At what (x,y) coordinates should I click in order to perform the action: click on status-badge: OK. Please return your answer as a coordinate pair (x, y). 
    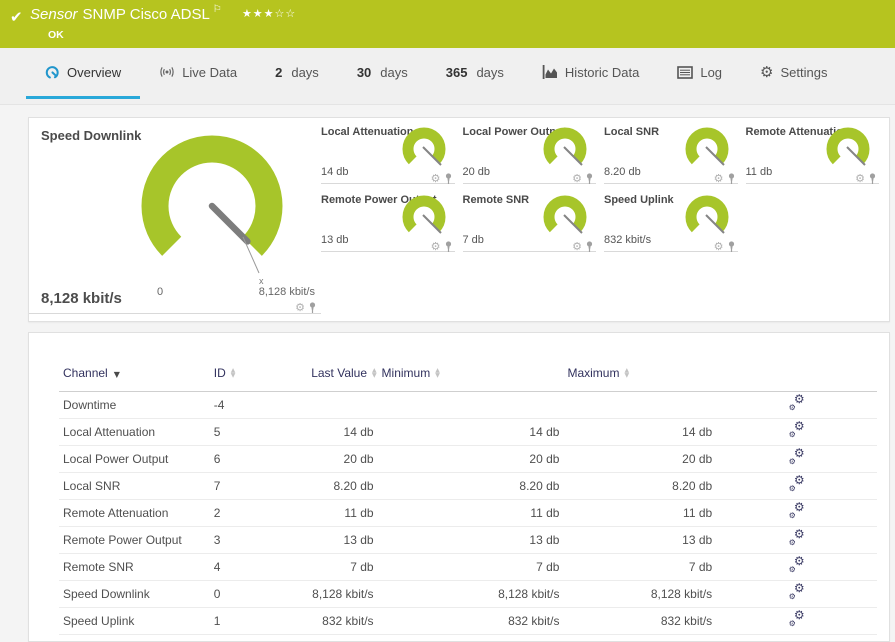
    Looking at the image, I should click on (56, 35).